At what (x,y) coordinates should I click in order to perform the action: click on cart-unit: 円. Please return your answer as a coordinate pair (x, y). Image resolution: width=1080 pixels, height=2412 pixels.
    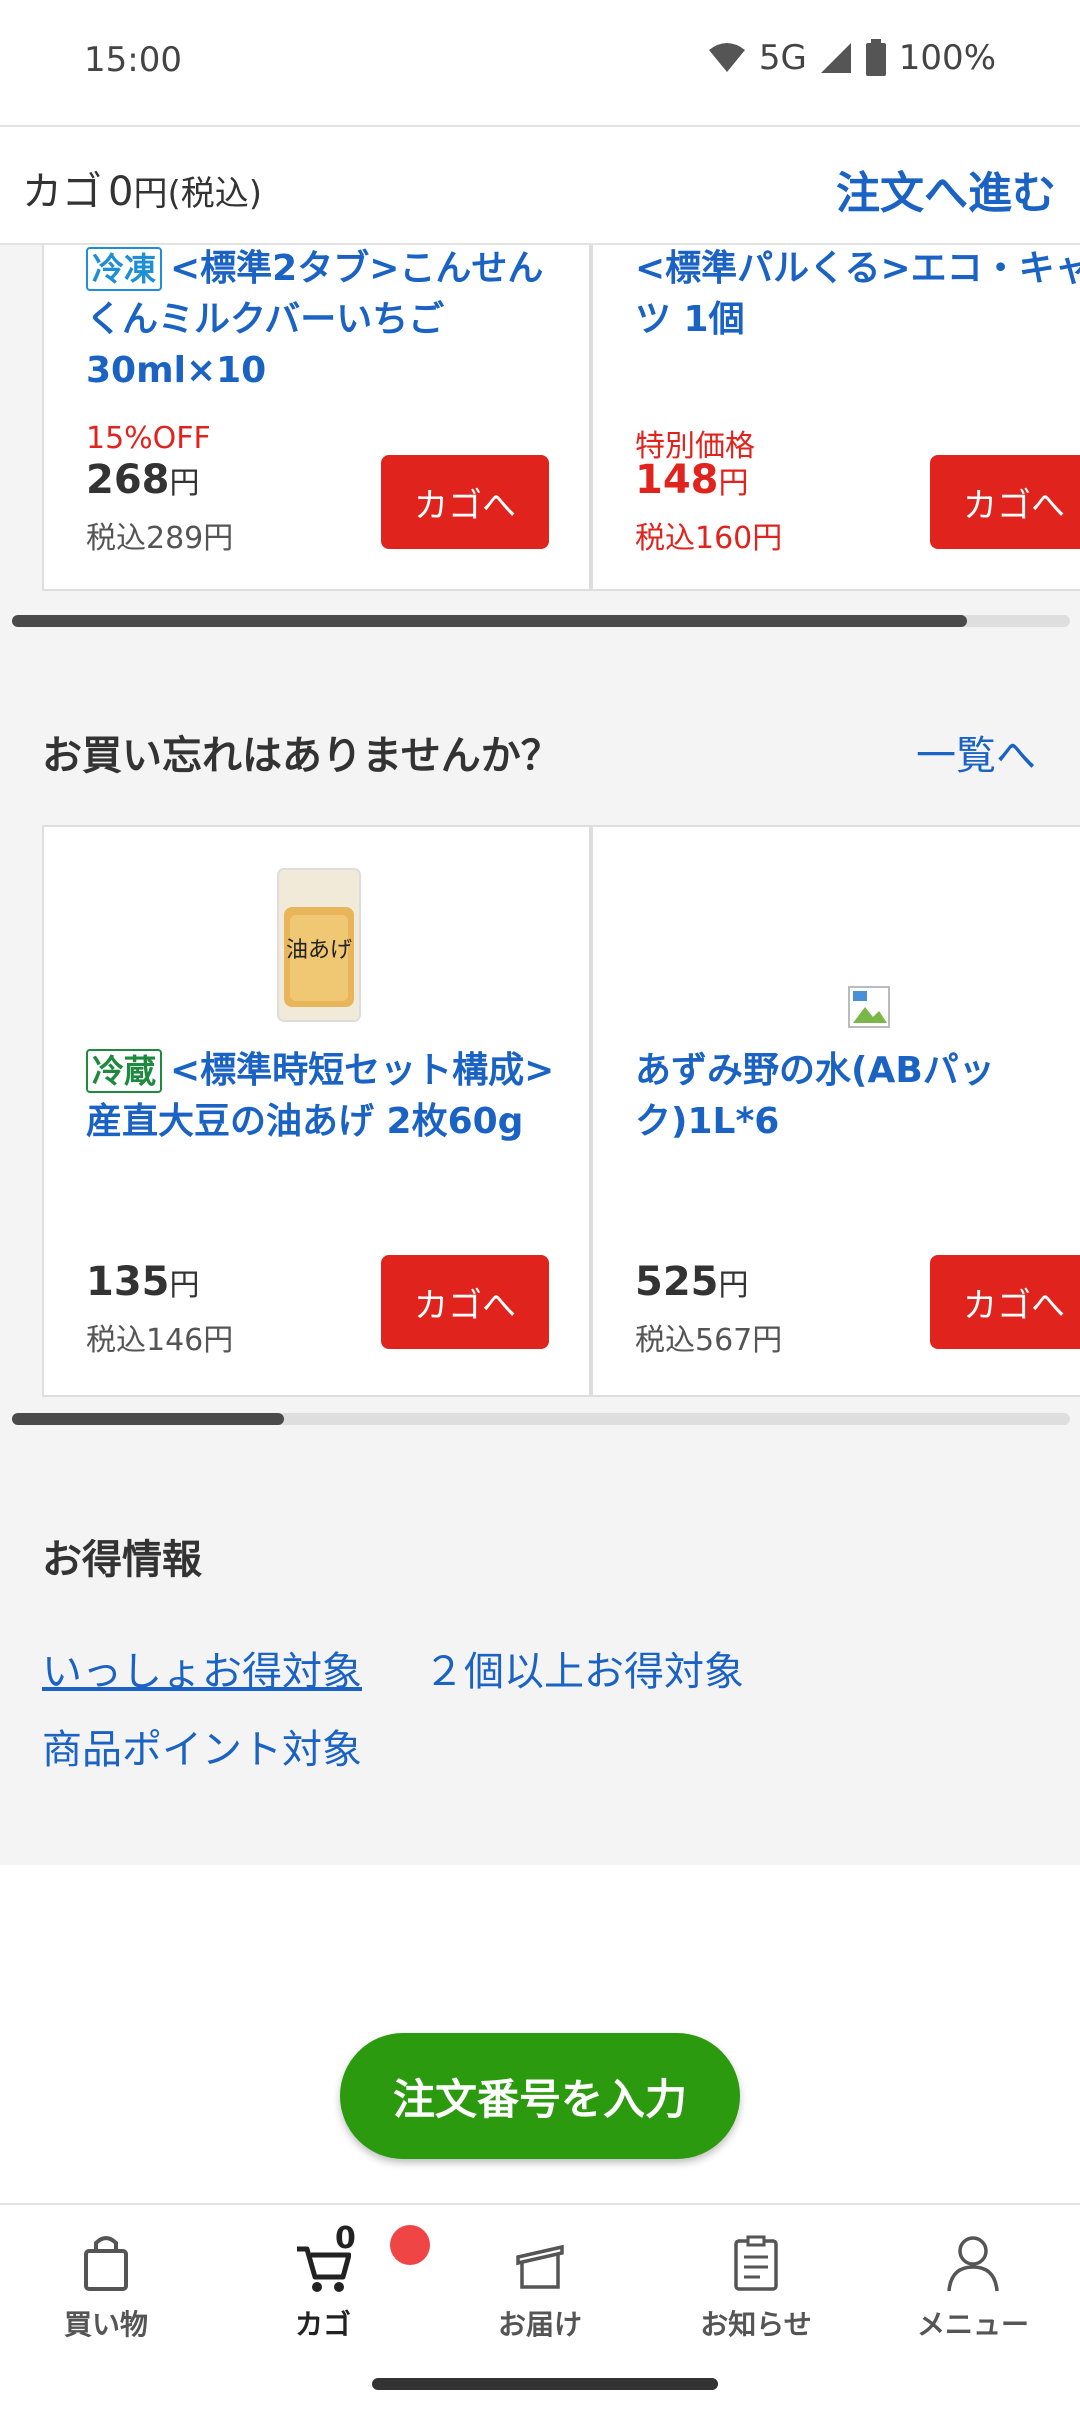
    Looking at the image, I should click on (150, 194).